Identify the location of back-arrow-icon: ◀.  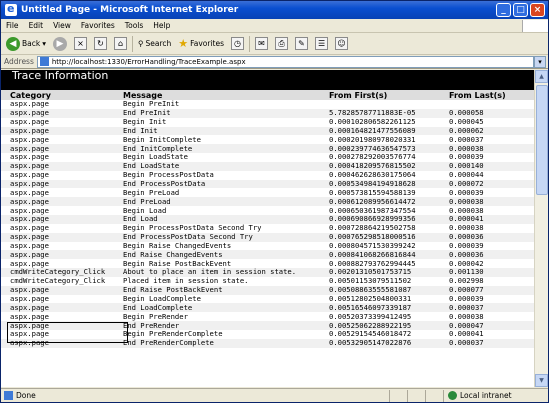
(13, 43).